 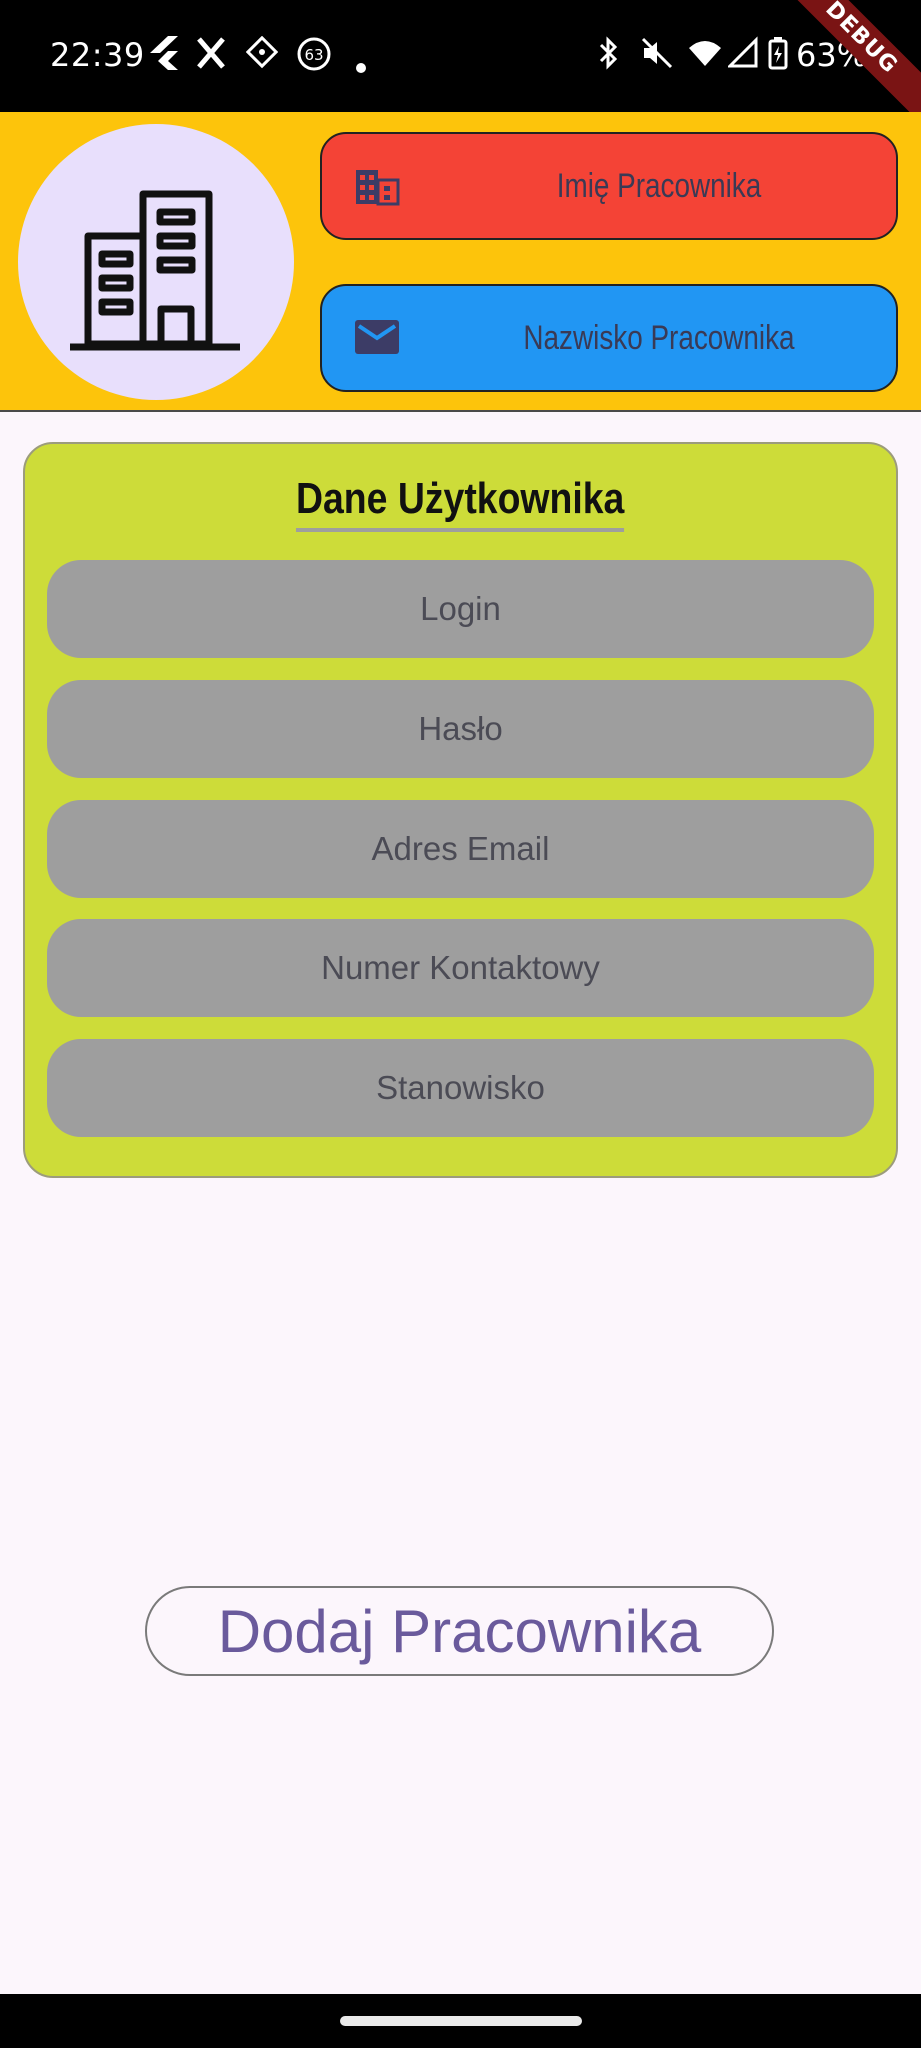 What do you see at coordinates (262, 58) in the screenshot?
I see `app-icon` at bounding box center [262, 58].